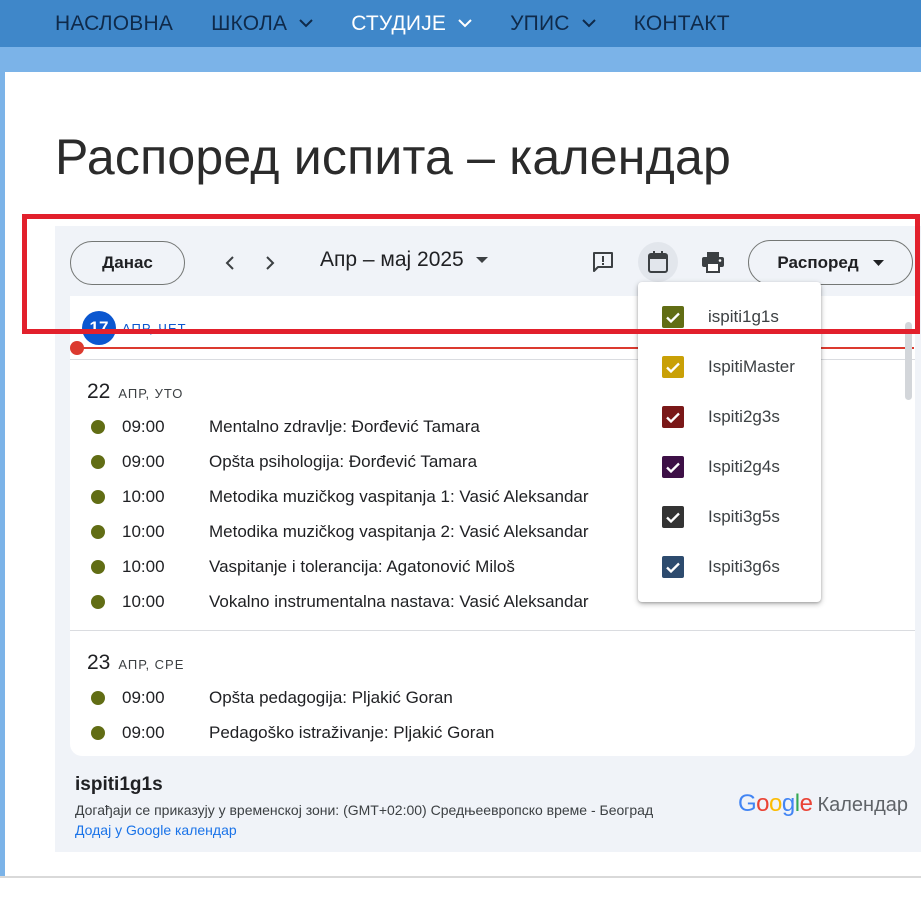 The image size is (921, 906). I want to click on nav-item-enrollment: УПИС, so click(553, 24).